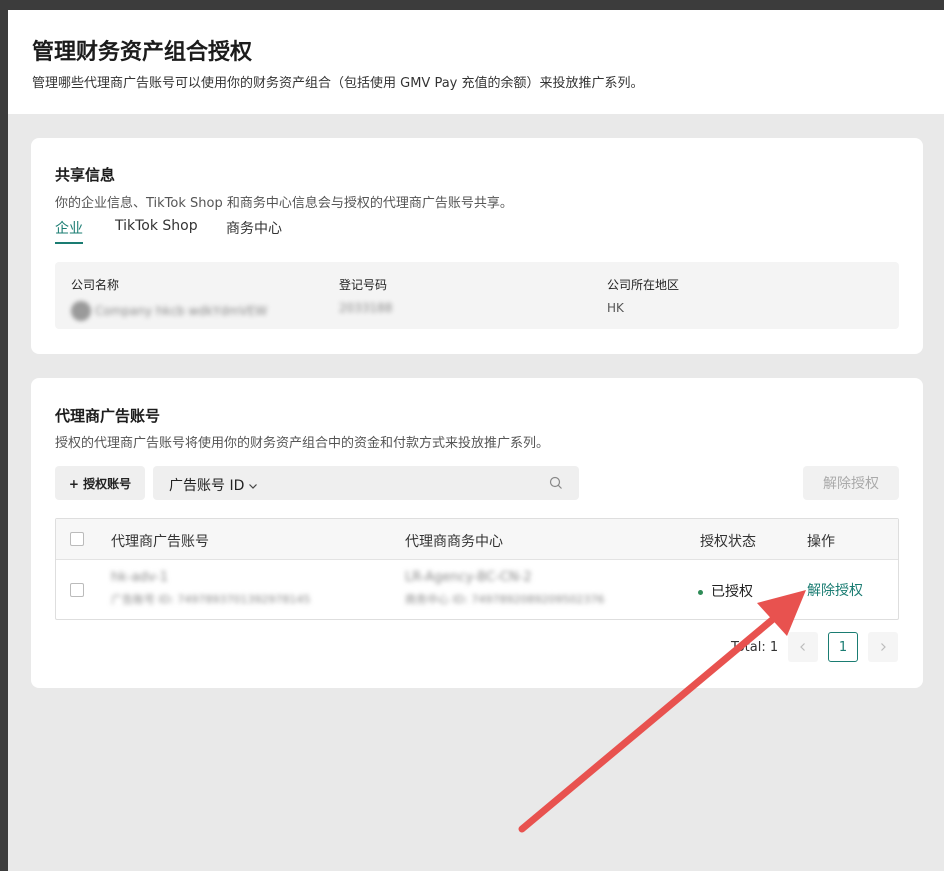 This screenshot has width=944, height=871. I want to click on status-dot, so click(700, 592).